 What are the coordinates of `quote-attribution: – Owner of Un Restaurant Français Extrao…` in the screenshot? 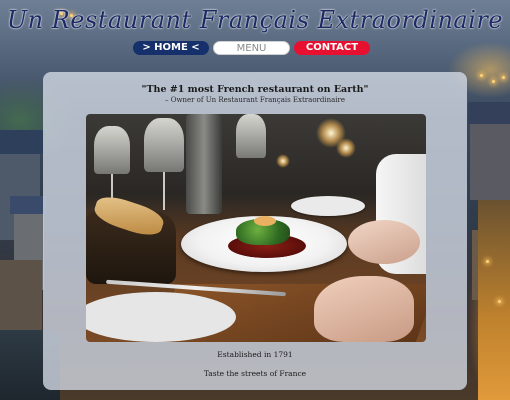 It's located at (255, 100).